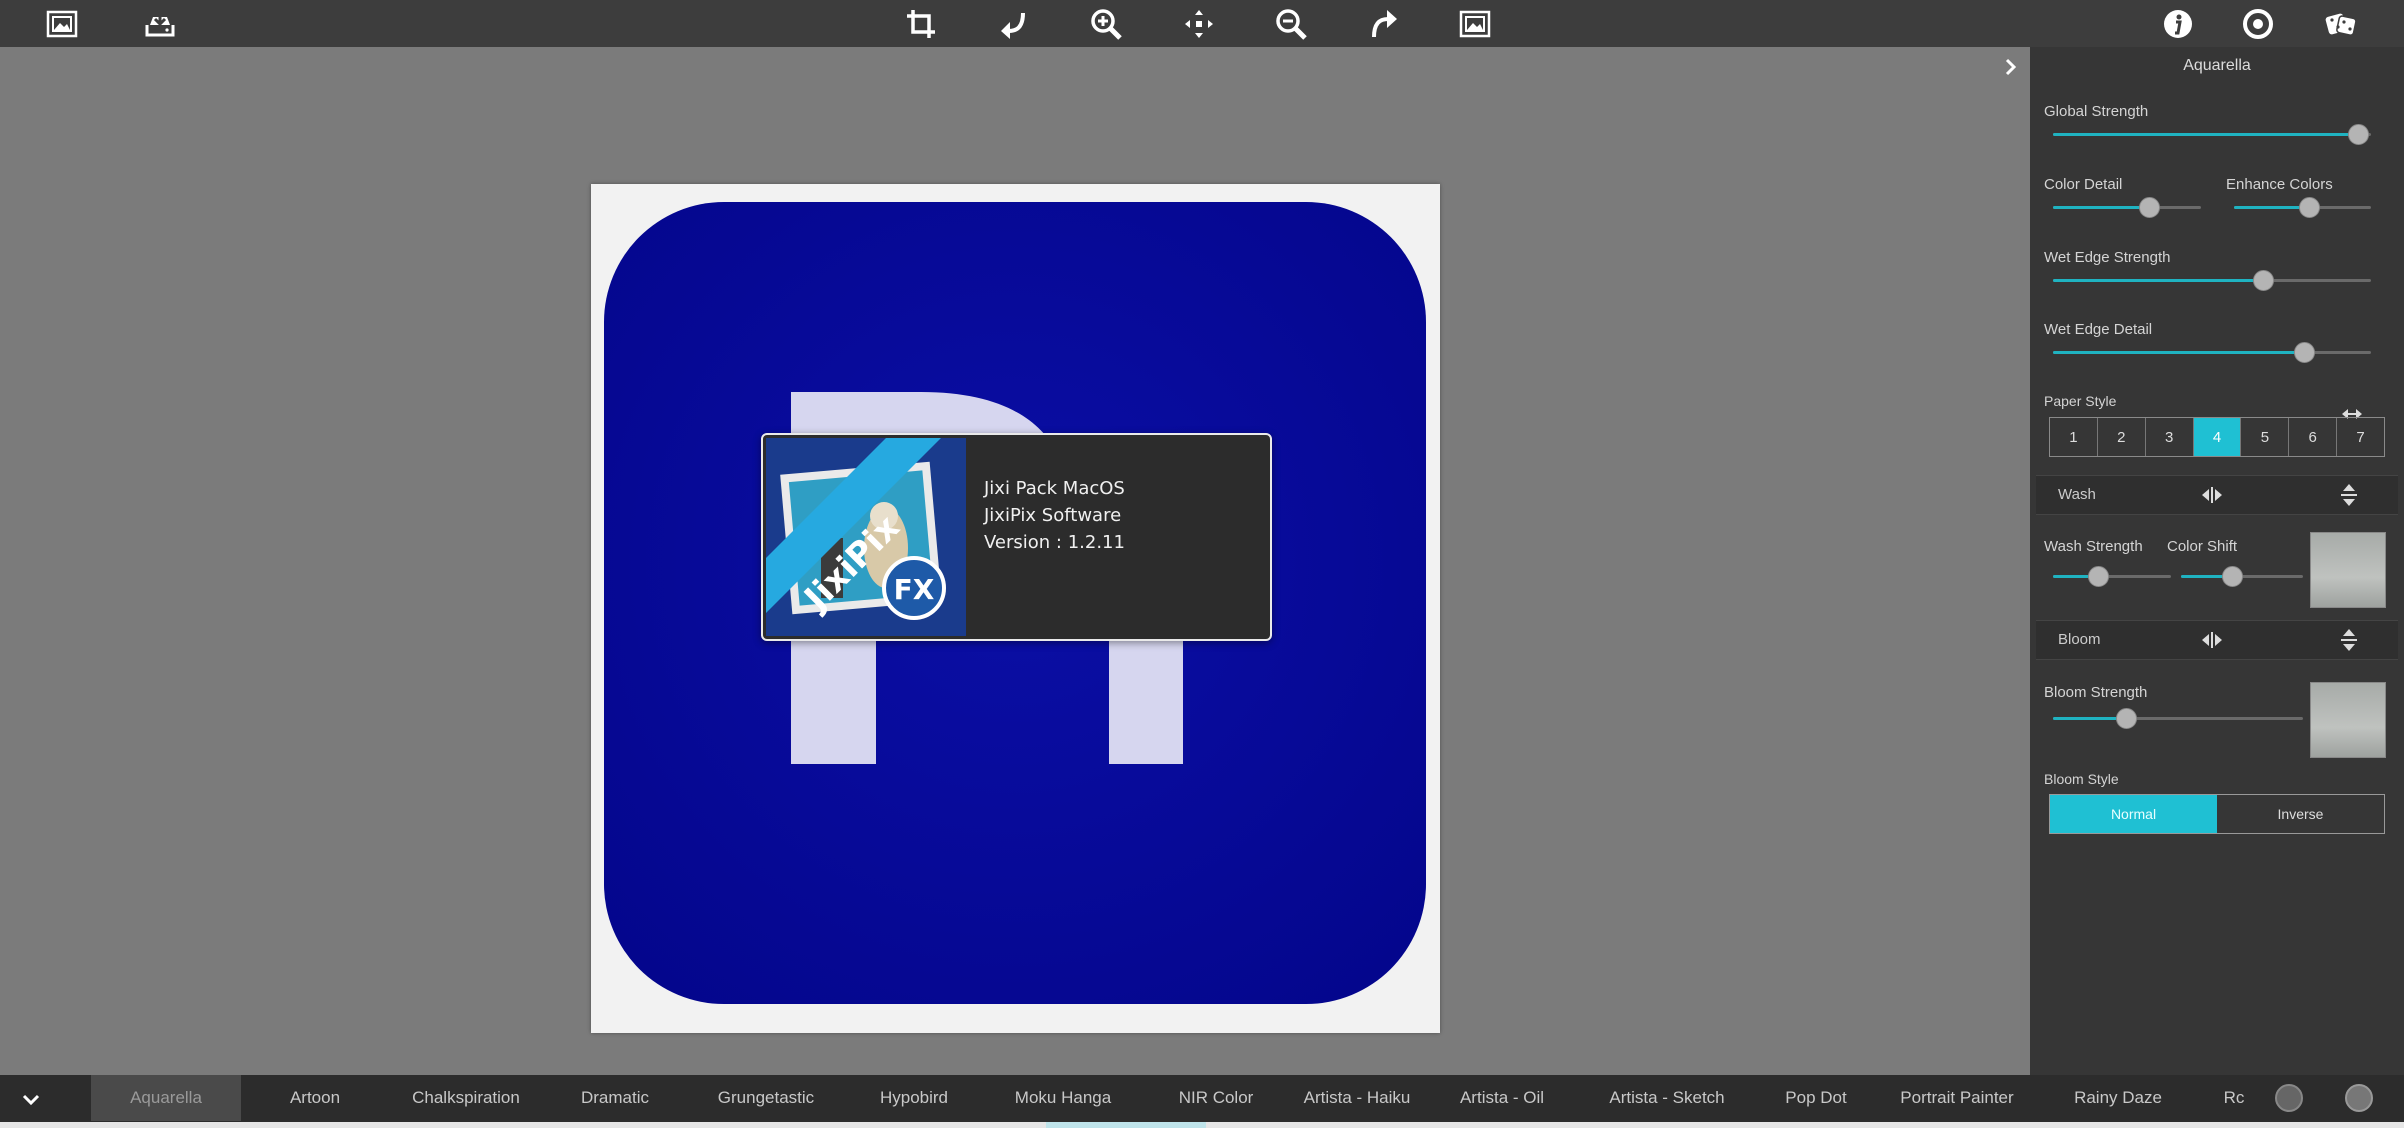  I want to click on filter-tab: Artista - Oil, so click(1502, 1098).